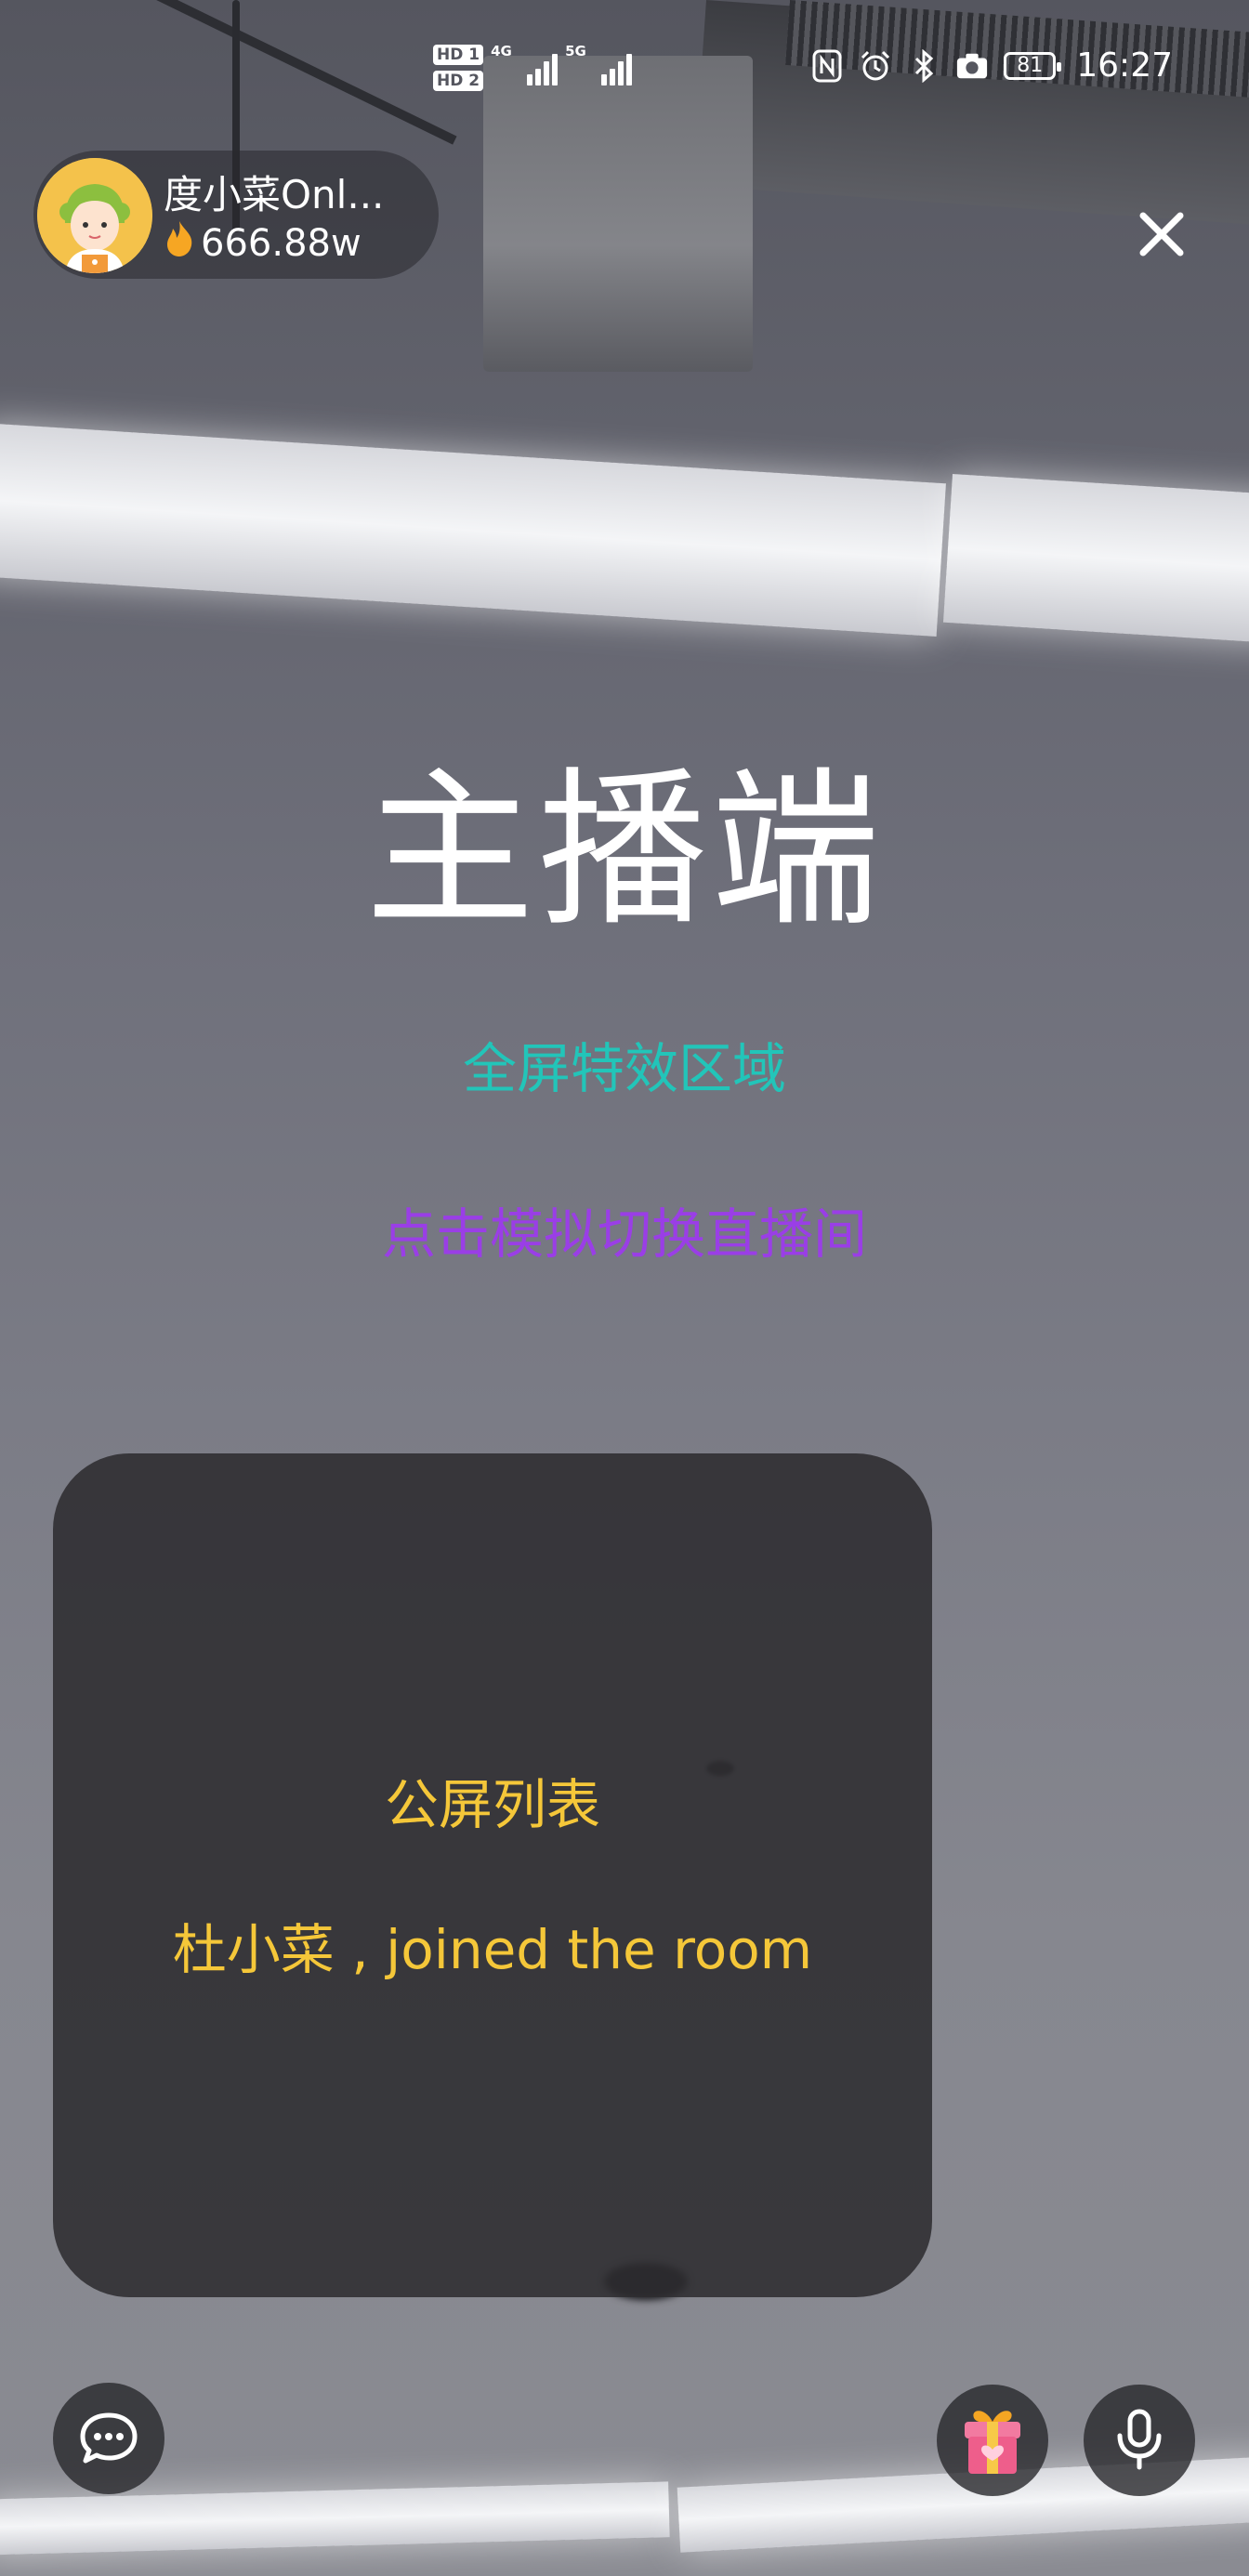  What do you see at coordinates (875, 66) in the screenshot?
I see `alarm-icon` at bounding box center [875, 66].